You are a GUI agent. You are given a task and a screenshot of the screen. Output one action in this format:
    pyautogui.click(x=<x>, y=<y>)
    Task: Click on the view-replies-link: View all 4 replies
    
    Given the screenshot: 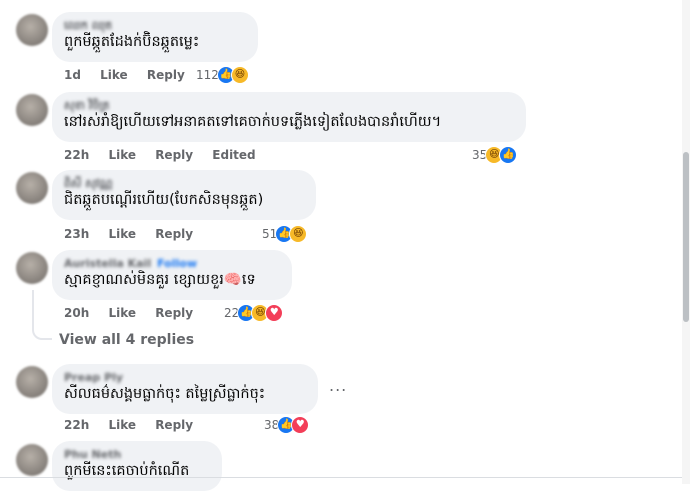 What is the action you would take?
    pyautogui.click(x=126, y=340)
    